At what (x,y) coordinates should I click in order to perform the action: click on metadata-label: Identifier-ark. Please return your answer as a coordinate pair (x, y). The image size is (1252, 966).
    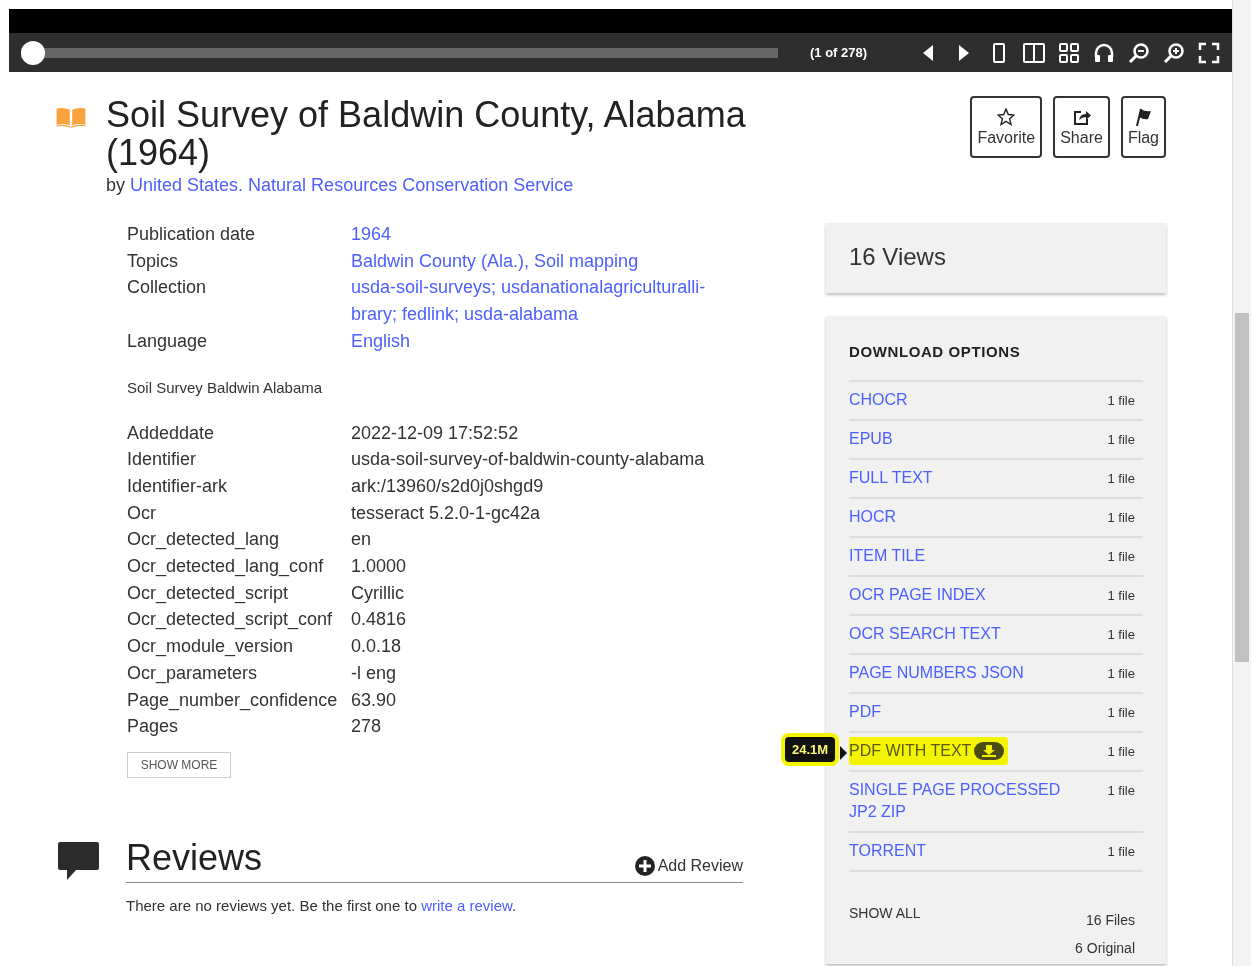
    Looking at the image, I should click on (178, 486).